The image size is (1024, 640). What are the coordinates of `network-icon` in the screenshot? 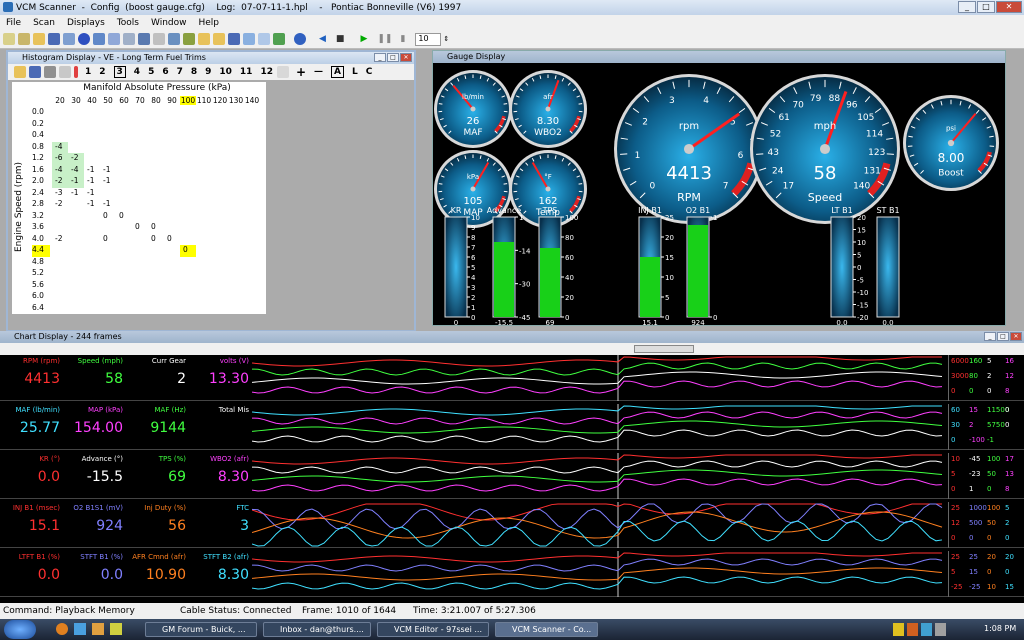 It's located at (926, 629).